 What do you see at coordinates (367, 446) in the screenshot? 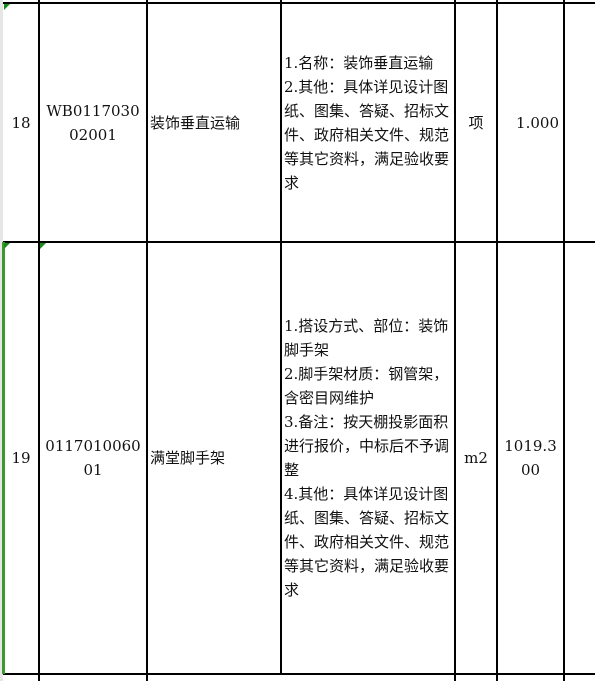
I see `description-line: 3.备注：按天棚投影面积进行报价，中标后不予调整` at bounding box center [367, 446].